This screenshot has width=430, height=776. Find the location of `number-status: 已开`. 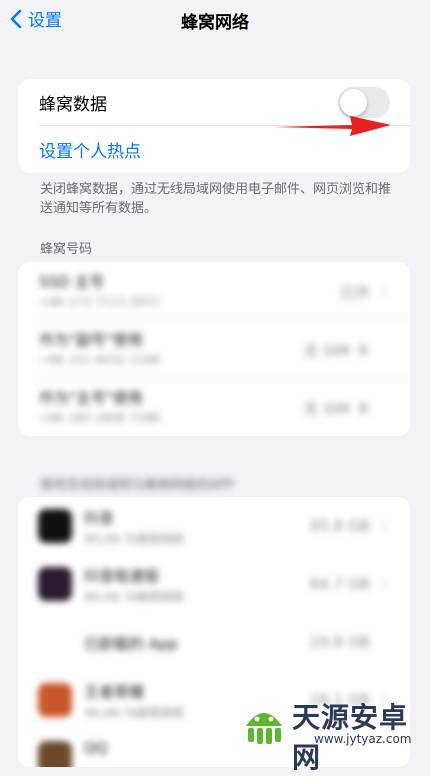

number-status: 已开 is located at coordinates (354, 293).